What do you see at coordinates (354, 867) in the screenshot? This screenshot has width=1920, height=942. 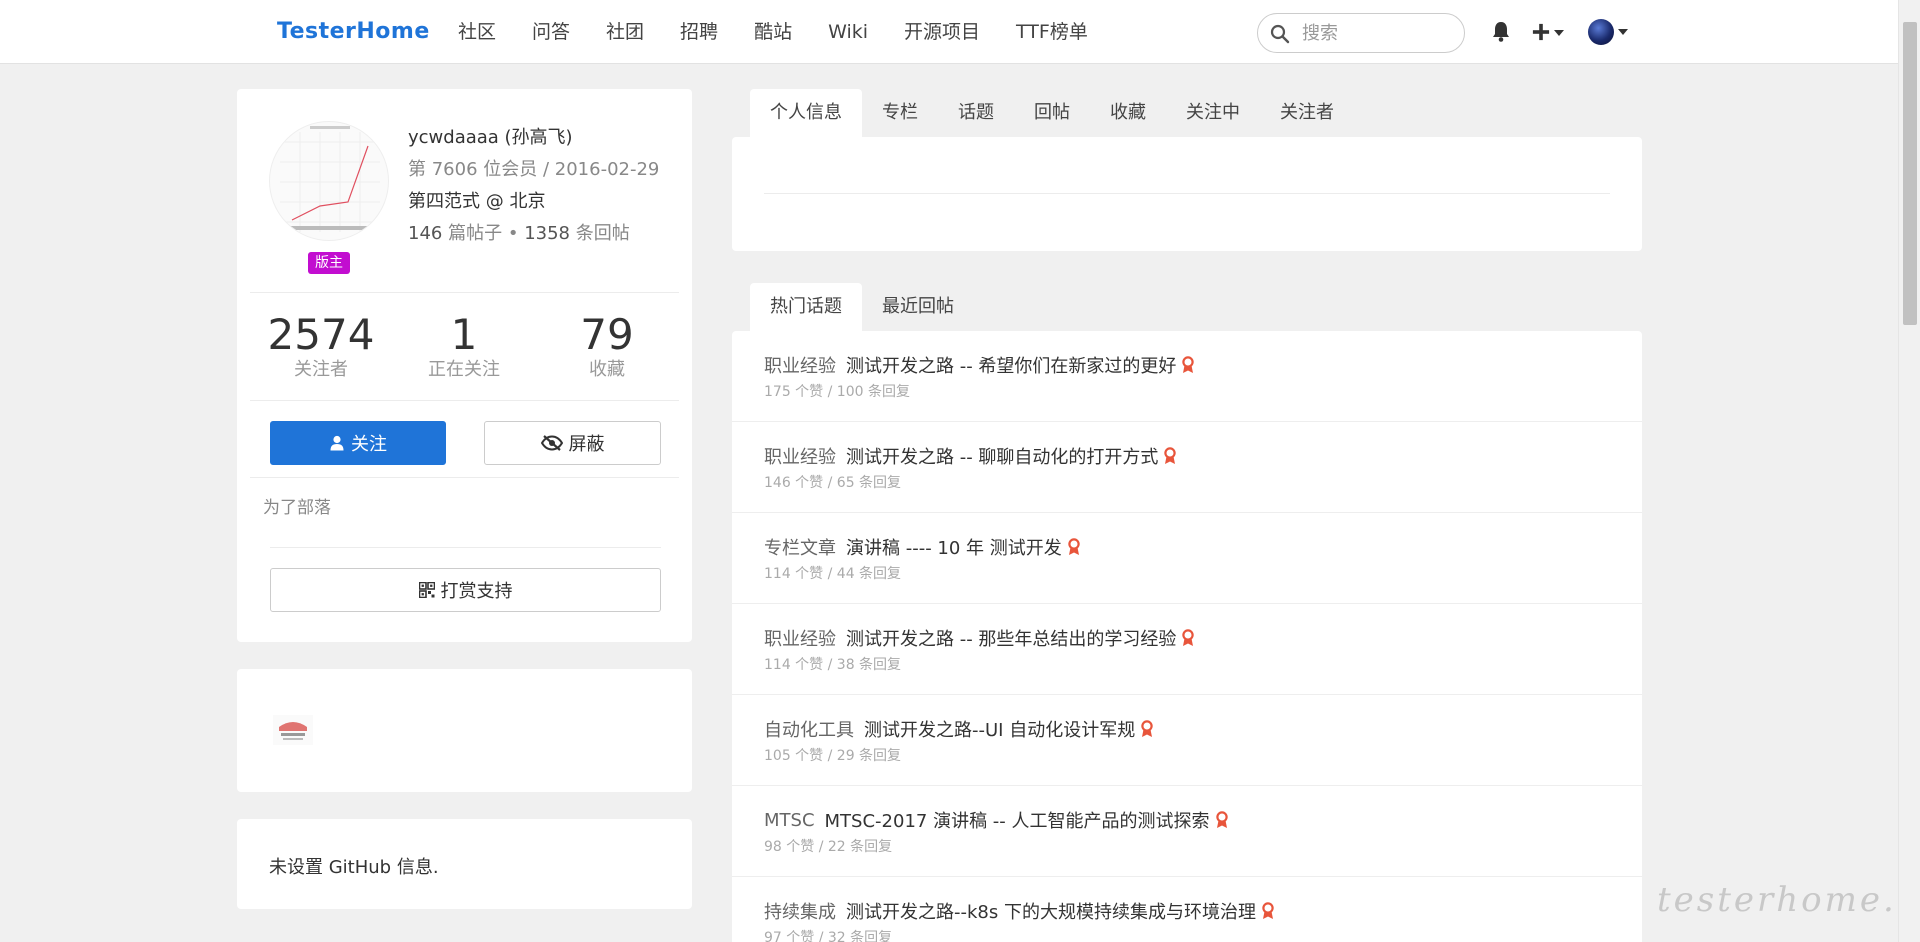 I see `github-info-text: 未设置 GitHub 信息.` at bounding box center [354, 867].